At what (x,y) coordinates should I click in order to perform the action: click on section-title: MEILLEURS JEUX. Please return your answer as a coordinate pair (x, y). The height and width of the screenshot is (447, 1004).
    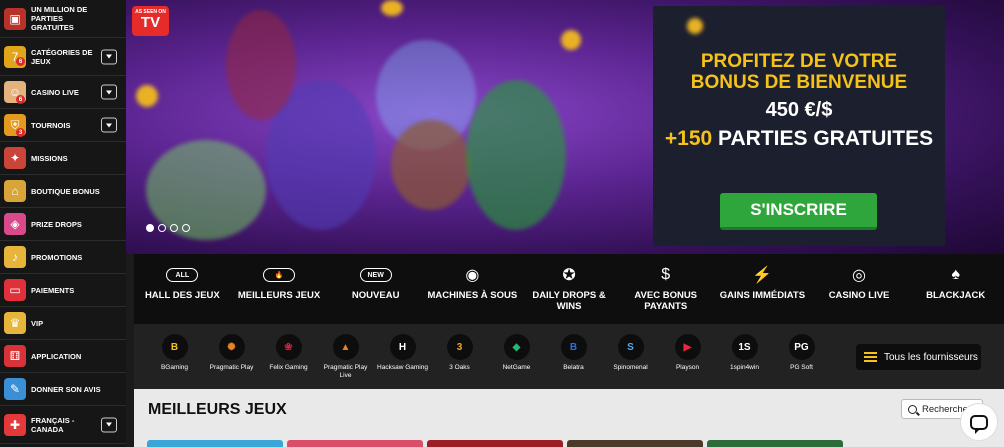
    Looking at the image, I should click on (217, 409).